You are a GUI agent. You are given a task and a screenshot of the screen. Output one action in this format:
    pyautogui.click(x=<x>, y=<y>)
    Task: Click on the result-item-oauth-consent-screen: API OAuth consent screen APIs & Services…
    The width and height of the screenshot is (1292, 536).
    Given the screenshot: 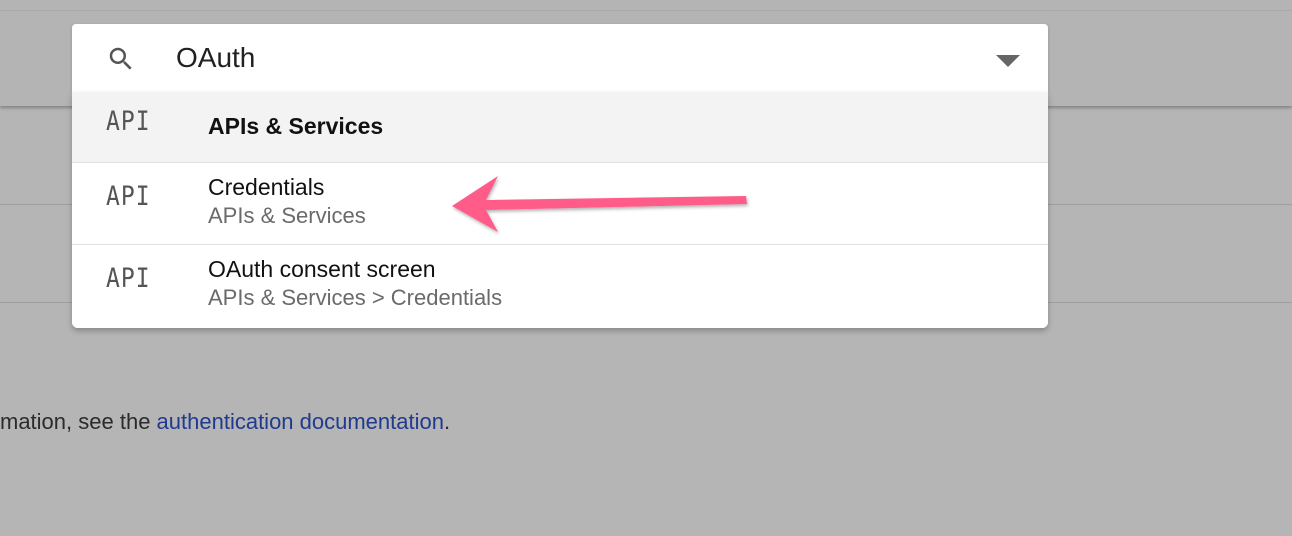 What is the action you would take?
    pyautogui.click(x=560, y=286)
    